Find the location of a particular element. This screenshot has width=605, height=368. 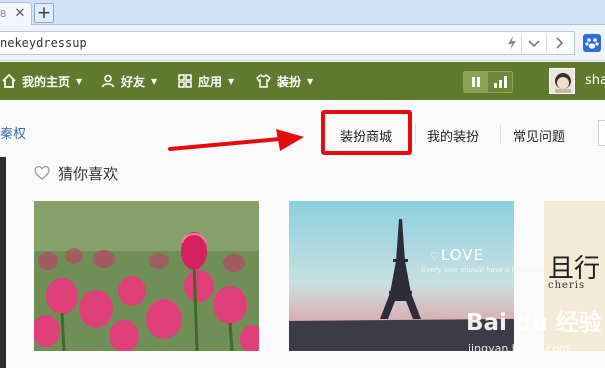

avatar is located at coordinates (562, 81).